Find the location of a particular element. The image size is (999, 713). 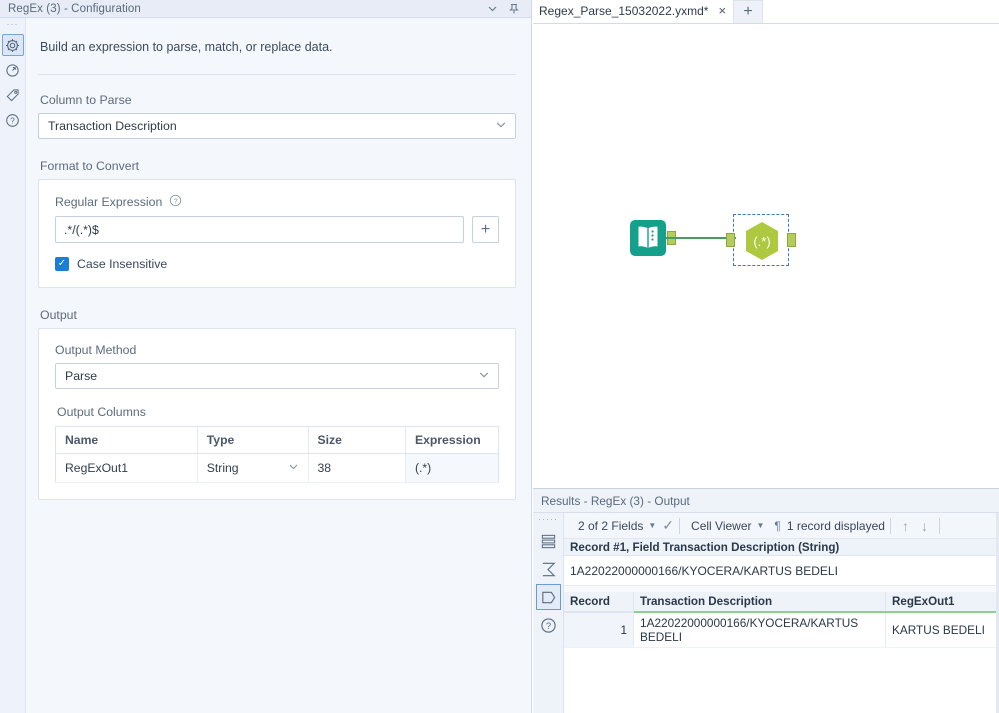

workflow-tab-label: Regex_Parse_15032022.yxmd* is located at coordinates (624, 10).